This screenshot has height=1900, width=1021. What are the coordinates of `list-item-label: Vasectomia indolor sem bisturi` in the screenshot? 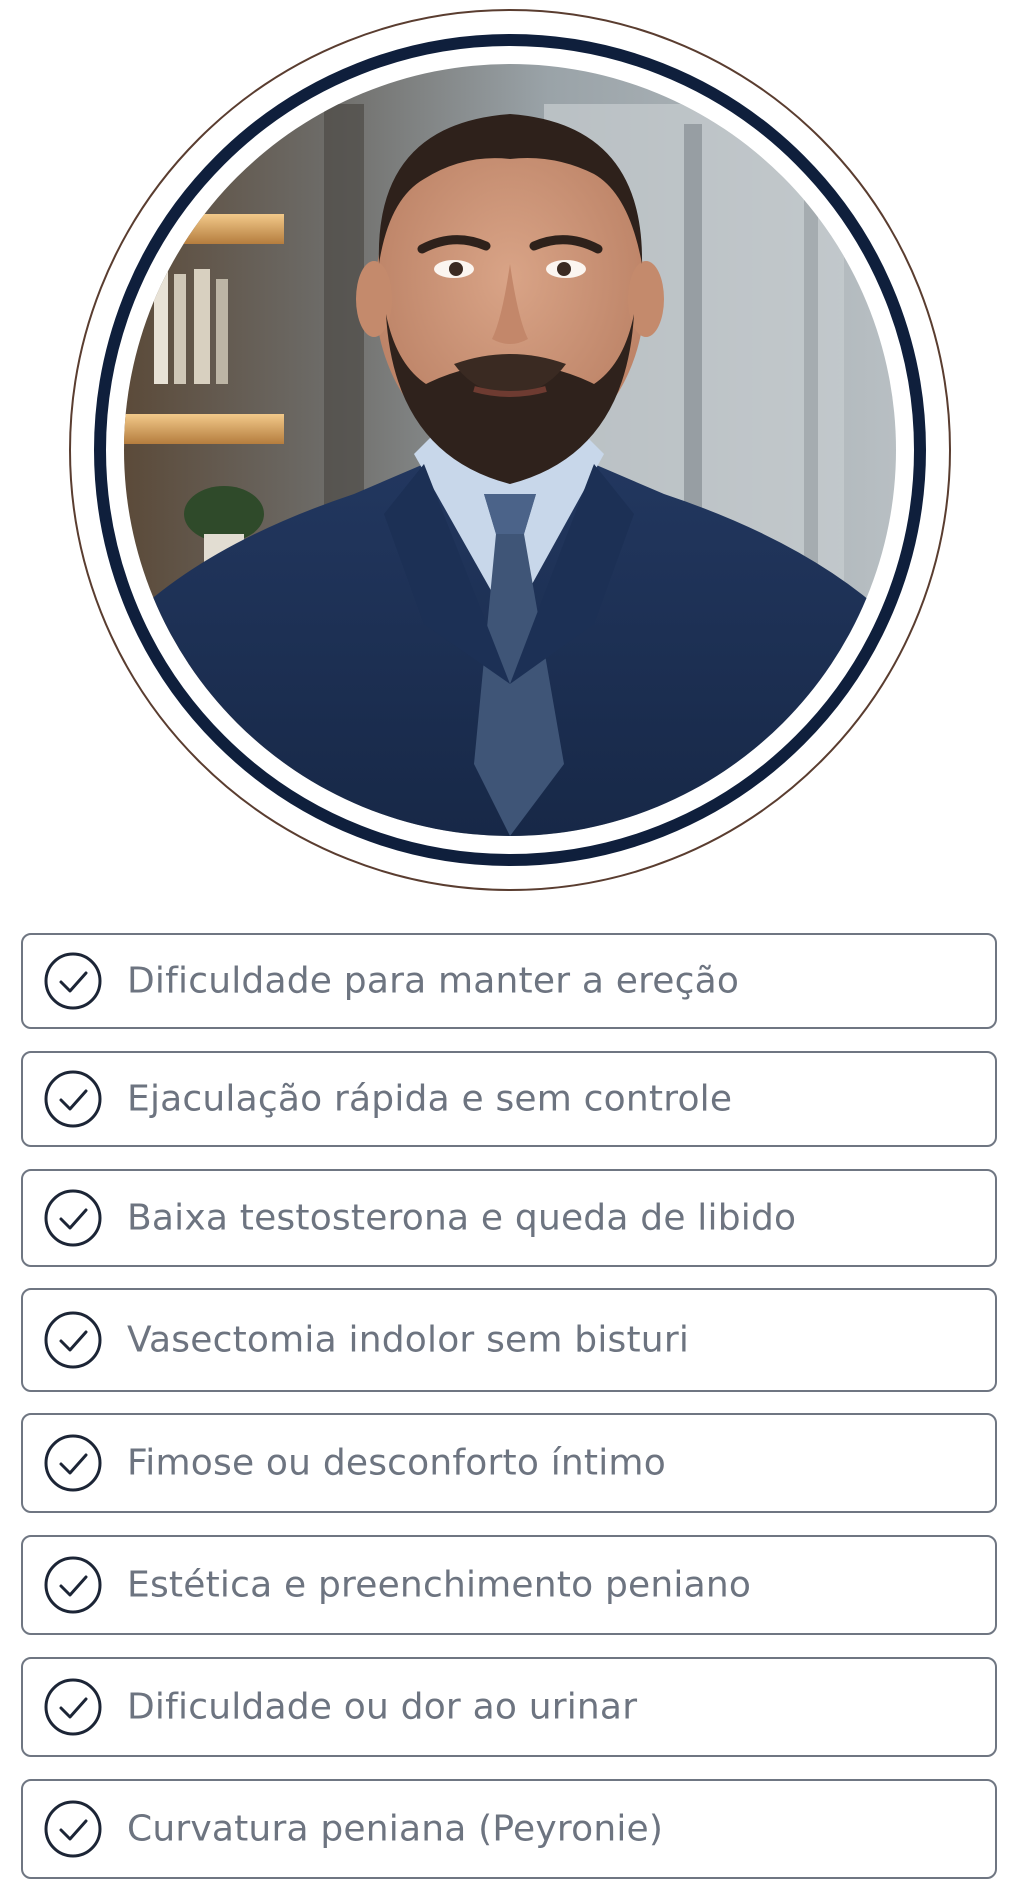 It's located at (408, 1340).